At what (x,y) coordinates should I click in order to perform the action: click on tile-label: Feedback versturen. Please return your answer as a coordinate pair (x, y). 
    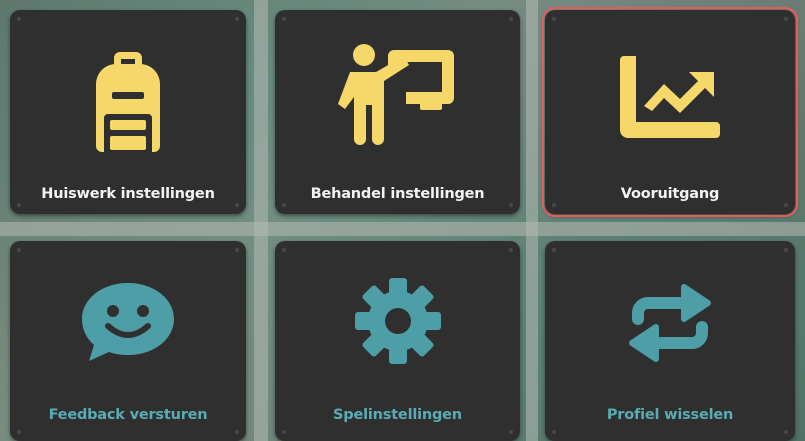
    Looking at the image, I should click on (128, 415).